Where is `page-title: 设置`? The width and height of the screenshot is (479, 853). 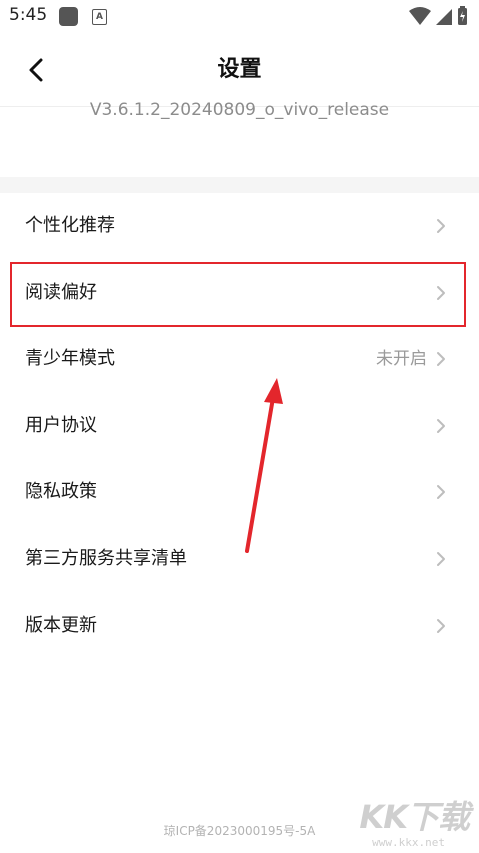 page-title: 设置 is located at coordinates (239, 69).